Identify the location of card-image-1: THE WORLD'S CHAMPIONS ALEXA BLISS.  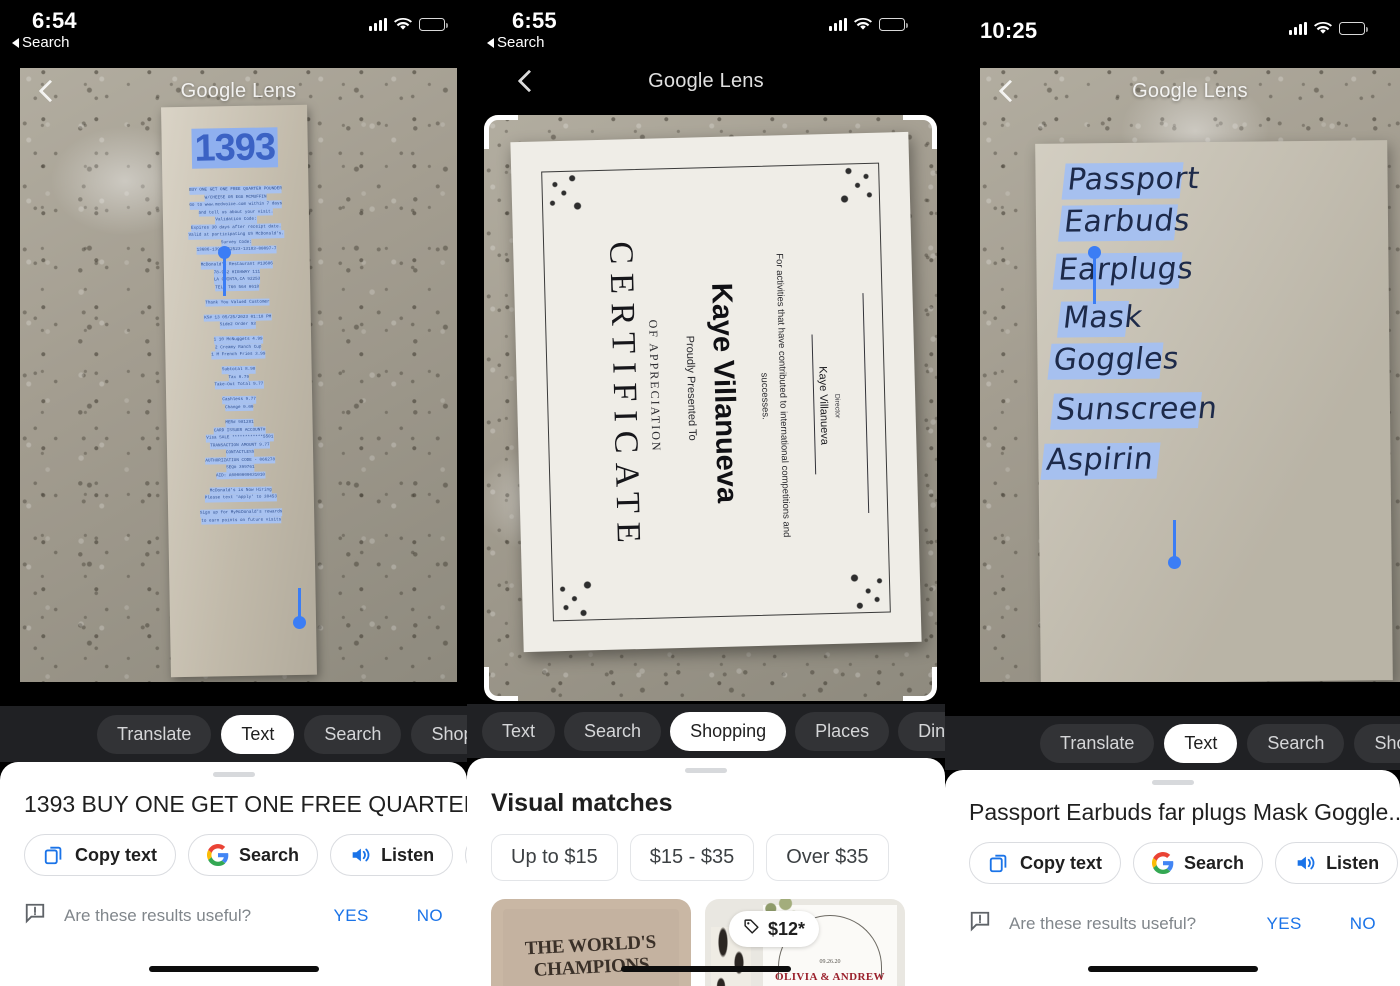
(591, 947).